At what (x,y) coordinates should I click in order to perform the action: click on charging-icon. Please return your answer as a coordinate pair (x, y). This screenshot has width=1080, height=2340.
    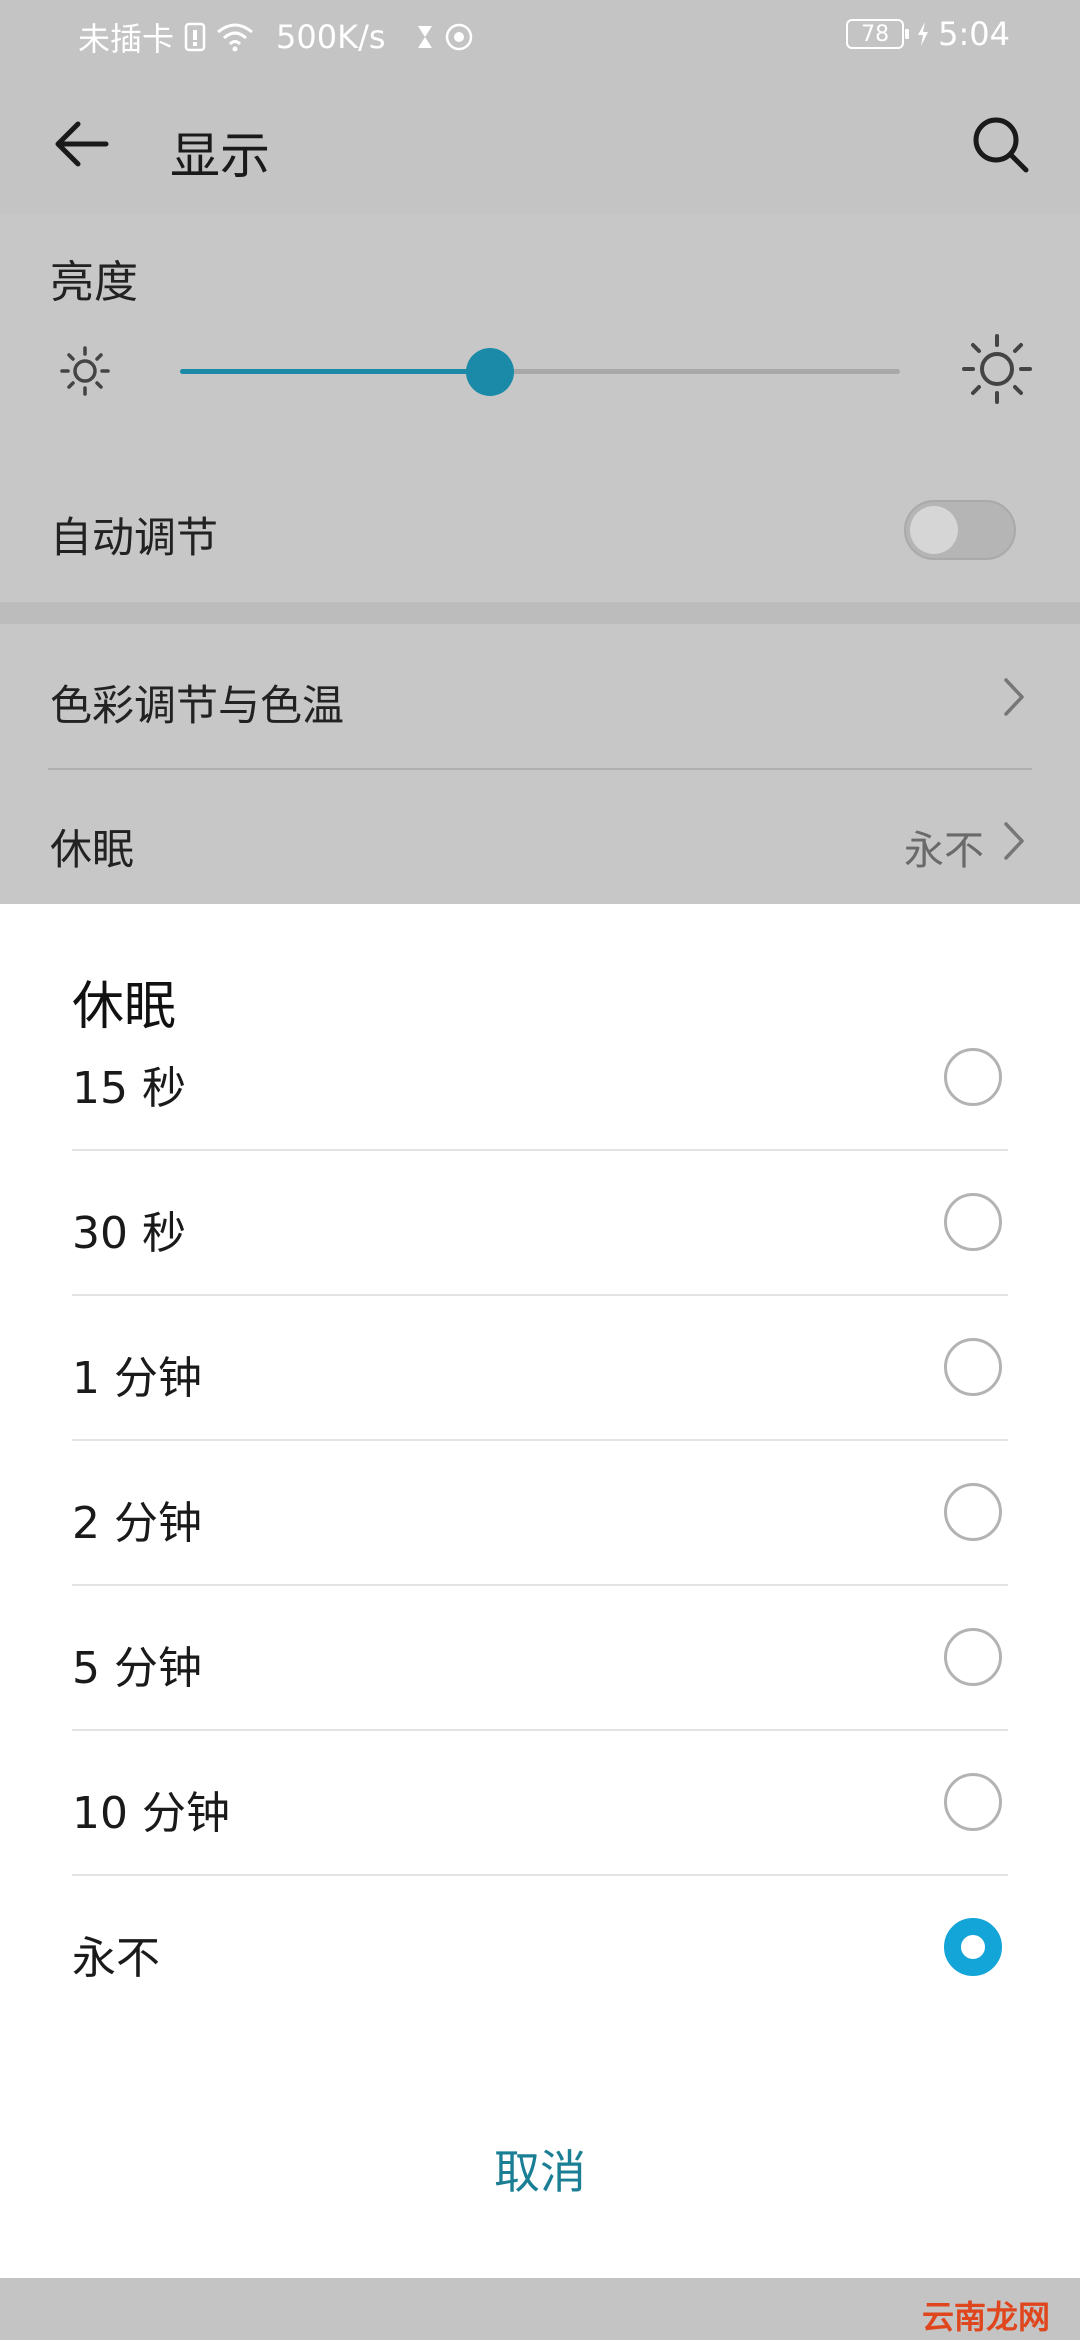
    Looking at the image, I should click on (923, 34).